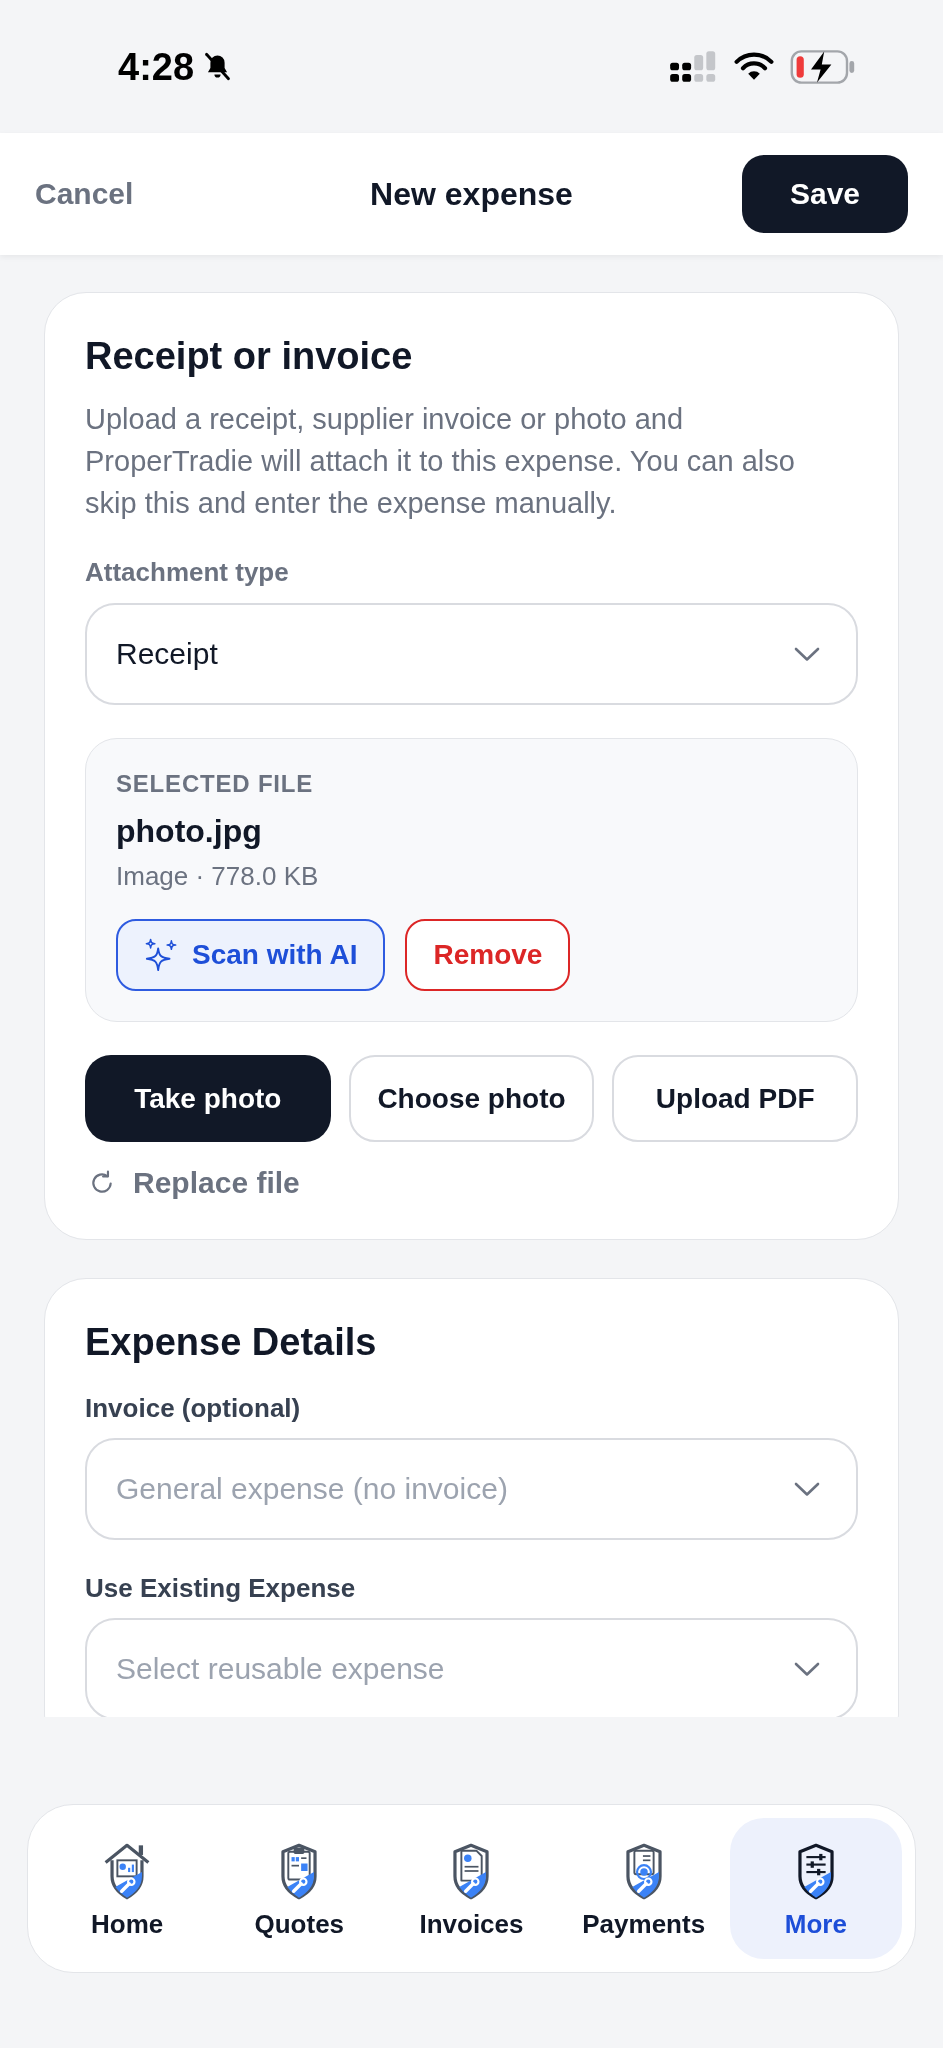  I want to click on card-title: Receipt or invoice, so click(249, 356).